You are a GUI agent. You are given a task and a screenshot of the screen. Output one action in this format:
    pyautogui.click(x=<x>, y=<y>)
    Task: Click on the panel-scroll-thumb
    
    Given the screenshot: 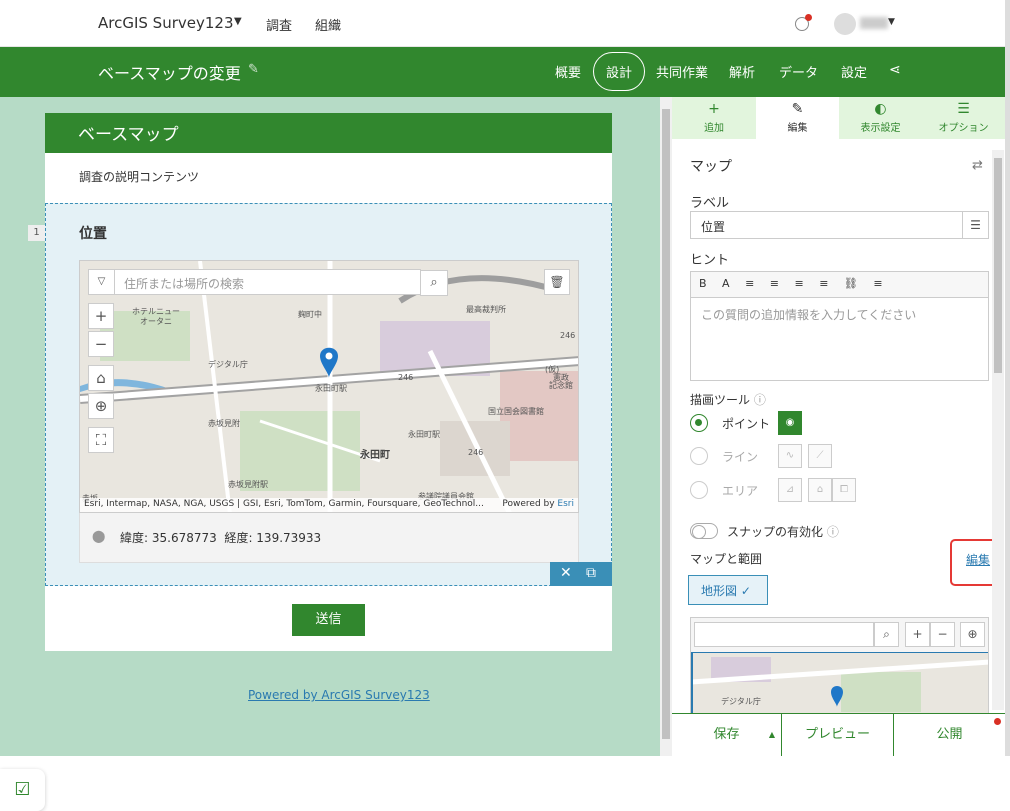 What is the action you would take?
    pyautogui.click(x=998, y=265)
    